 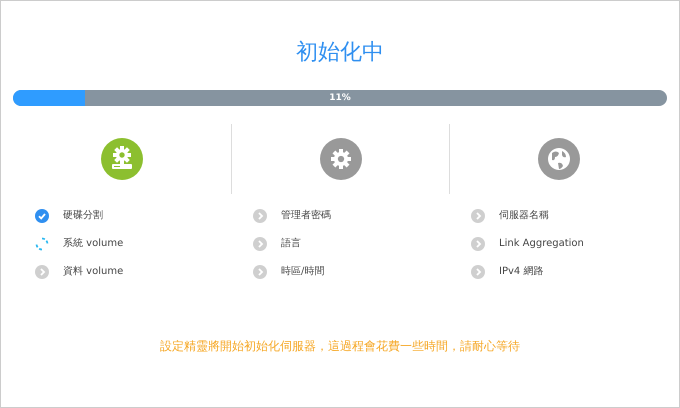 What do you see at coordinates (306, 215) in the screenshot?
I see `step-label: 管理者密碼` at bounding box center [306, 215].